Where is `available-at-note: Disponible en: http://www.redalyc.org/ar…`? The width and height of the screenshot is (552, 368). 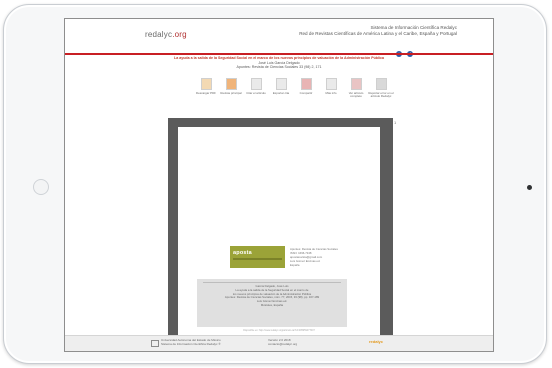 available-at-note: Disponible en: http://www.redalyc.org/ar… is located at coordinates (279, 330).